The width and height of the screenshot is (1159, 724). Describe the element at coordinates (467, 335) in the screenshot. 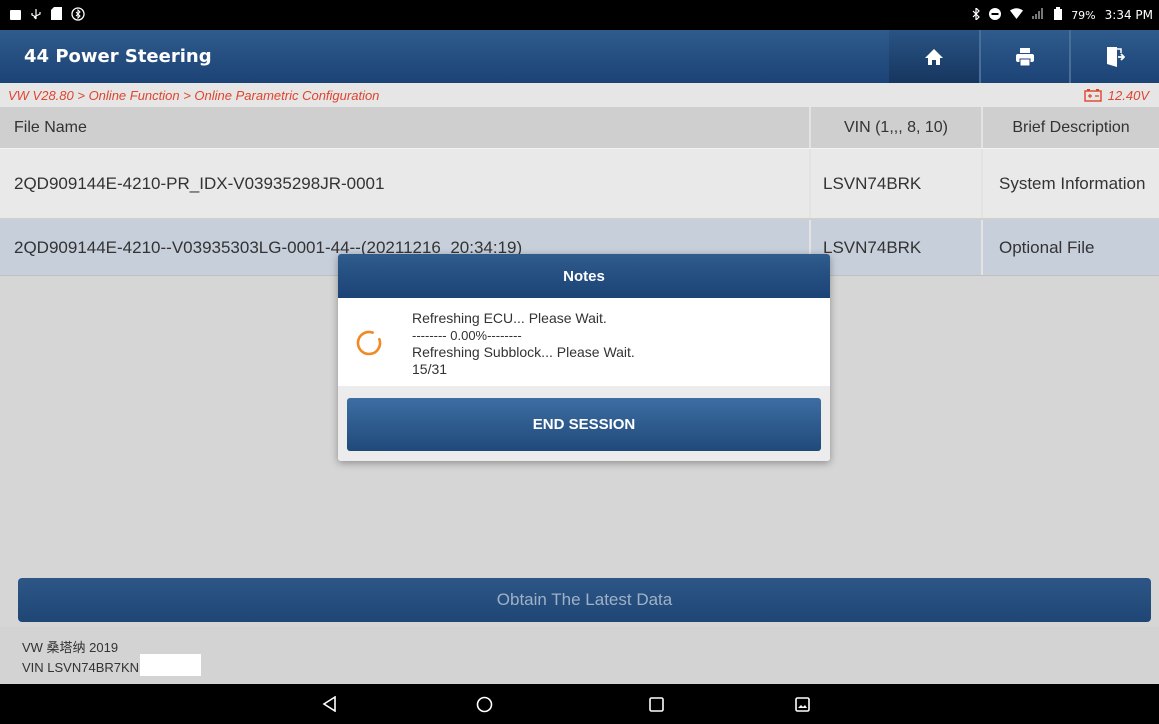

I see `progress-text: -------- 0.00%--------` at that location.